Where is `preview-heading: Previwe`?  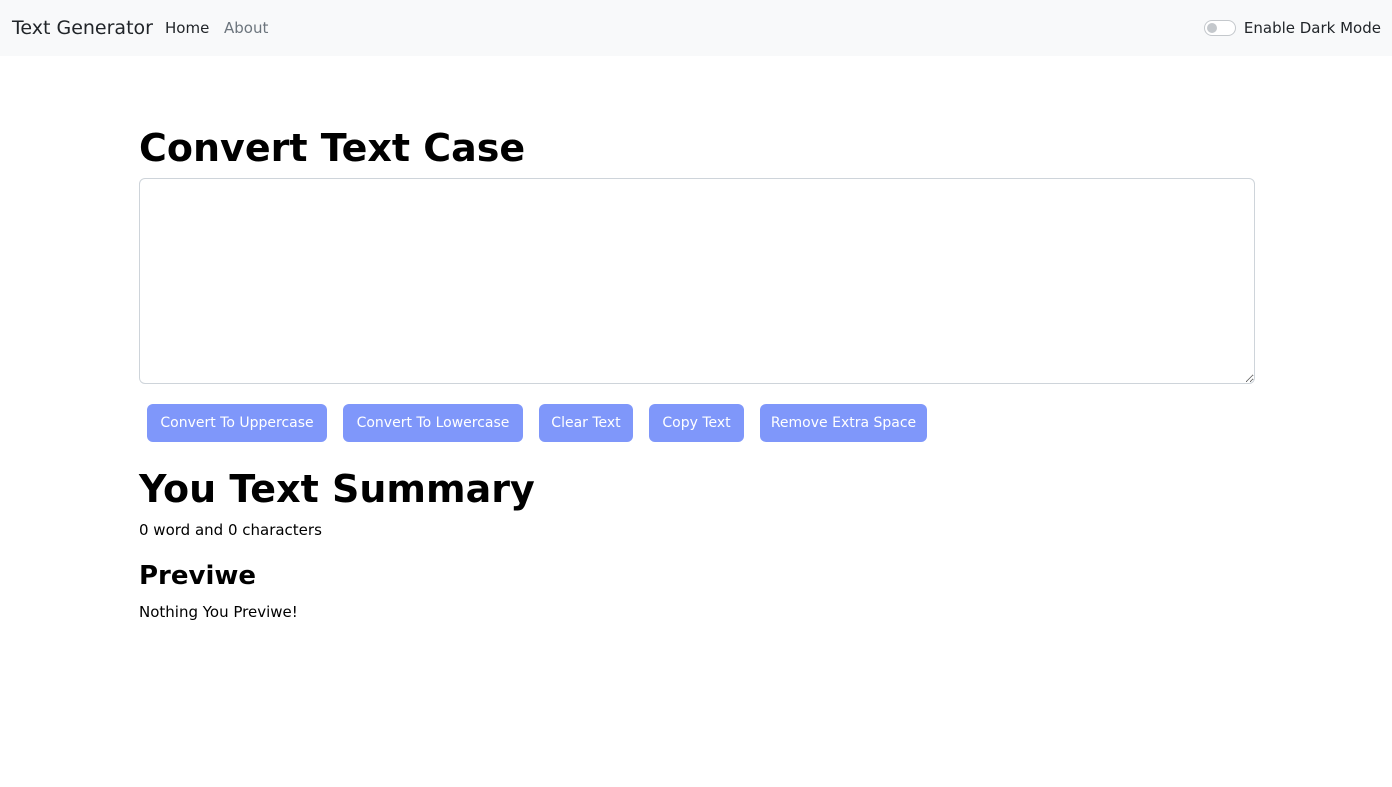
preview-heading: Previwe is located at coordinates (198, 576).